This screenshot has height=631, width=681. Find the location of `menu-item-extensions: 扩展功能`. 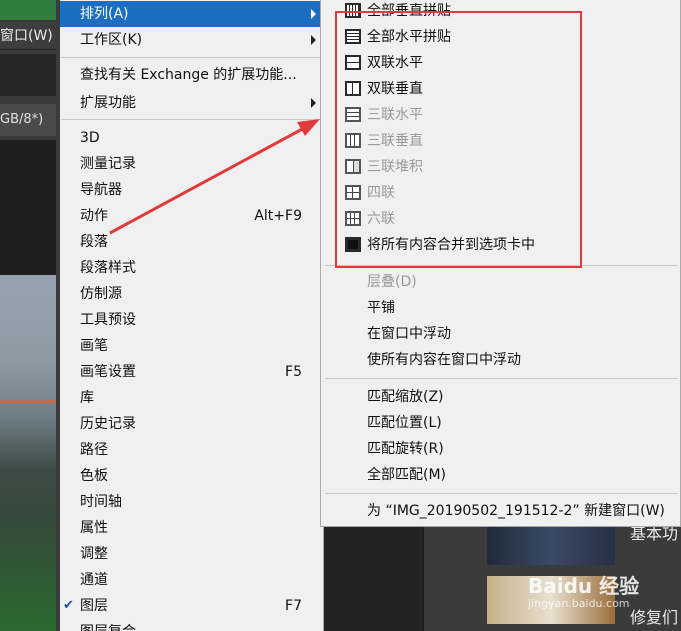

menu-item-extensions: 扩展功能 is located at coordinates (192, 103).